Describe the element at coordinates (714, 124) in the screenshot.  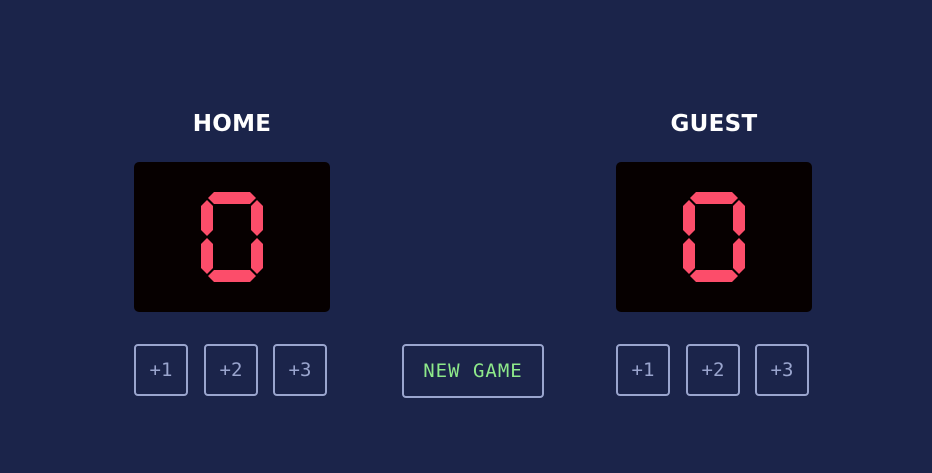
I see `guest-title: GUEST` at that location.